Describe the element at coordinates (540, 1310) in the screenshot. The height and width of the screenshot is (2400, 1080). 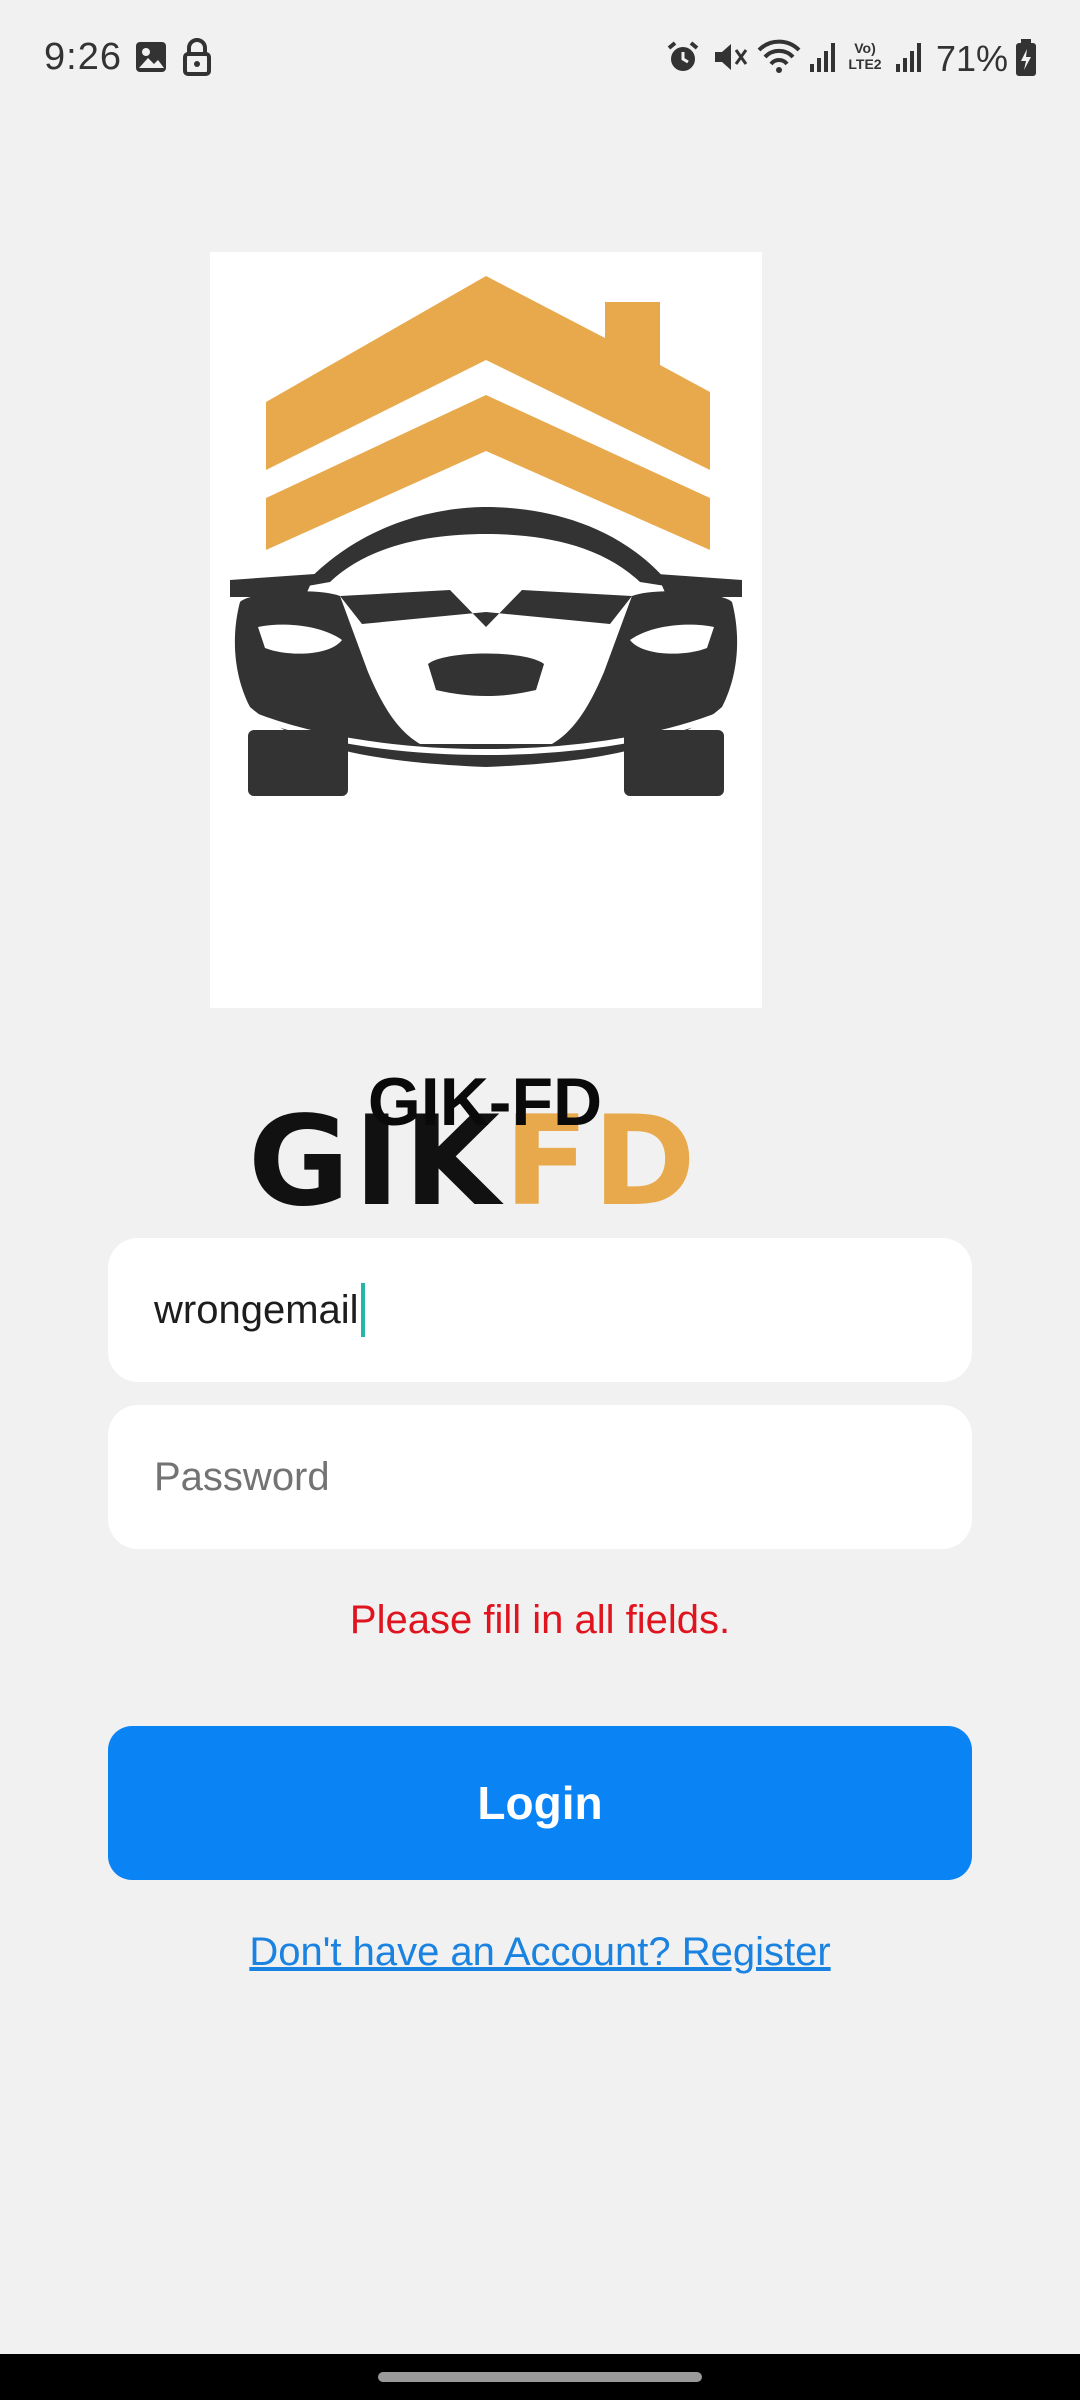
I see `email-field: wrongemail` at that location.